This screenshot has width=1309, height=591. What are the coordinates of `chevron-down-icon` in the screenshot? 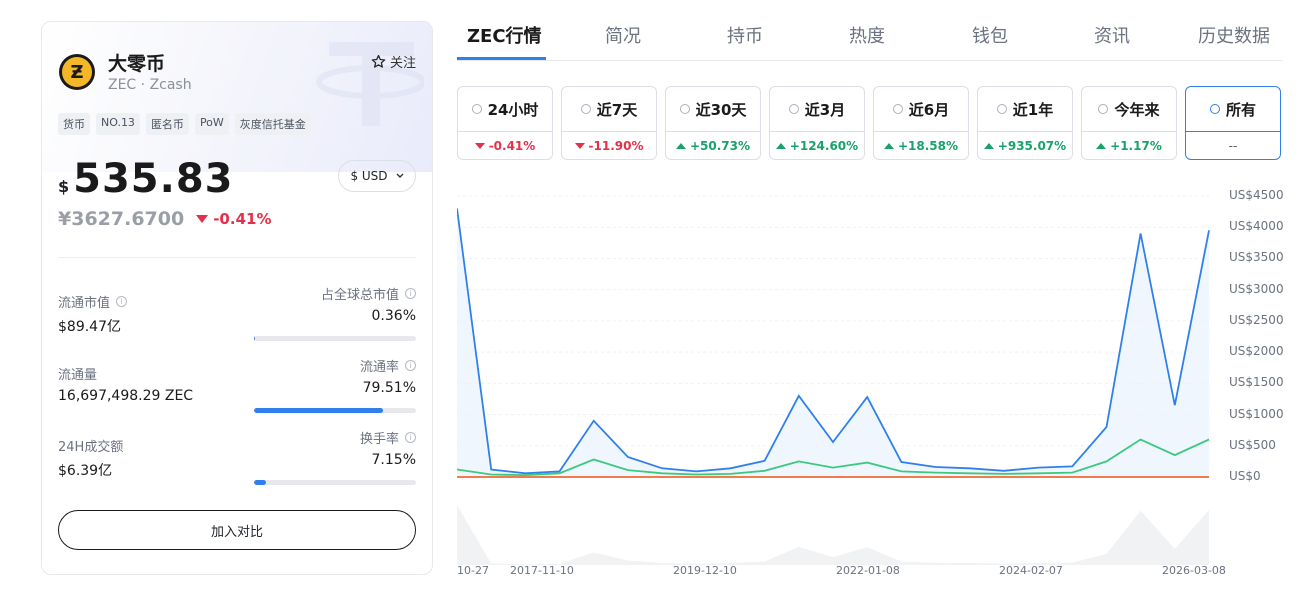 It's located at (400, 175).